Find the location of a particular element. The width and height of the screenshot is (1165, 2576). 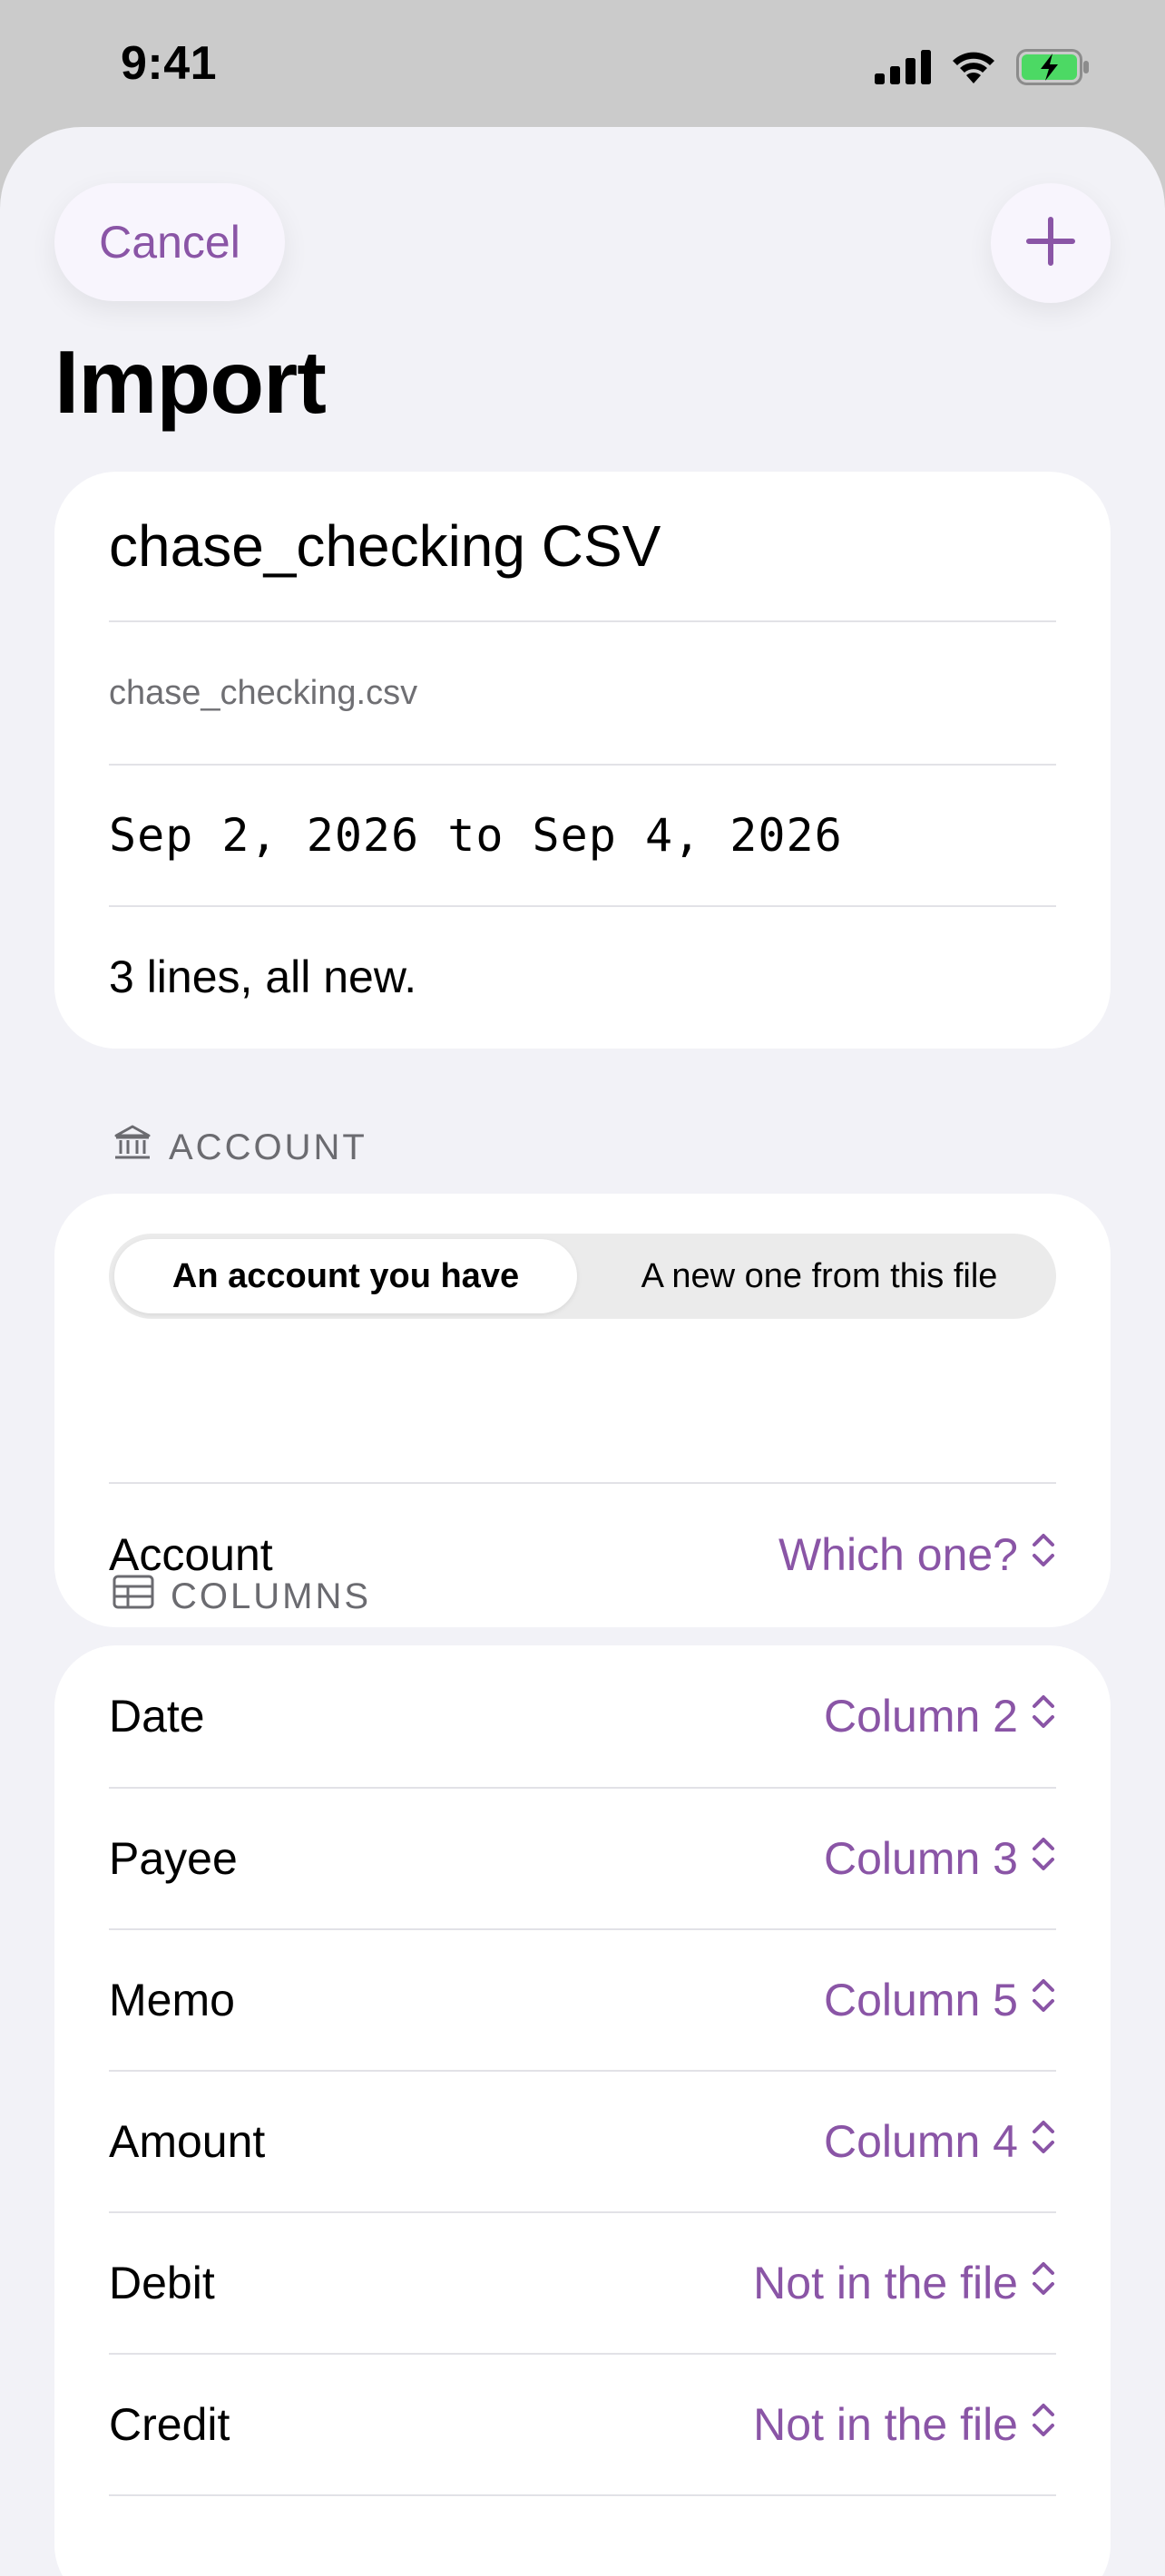

segment-label: An account you have is located at coordinates (345, 1275).